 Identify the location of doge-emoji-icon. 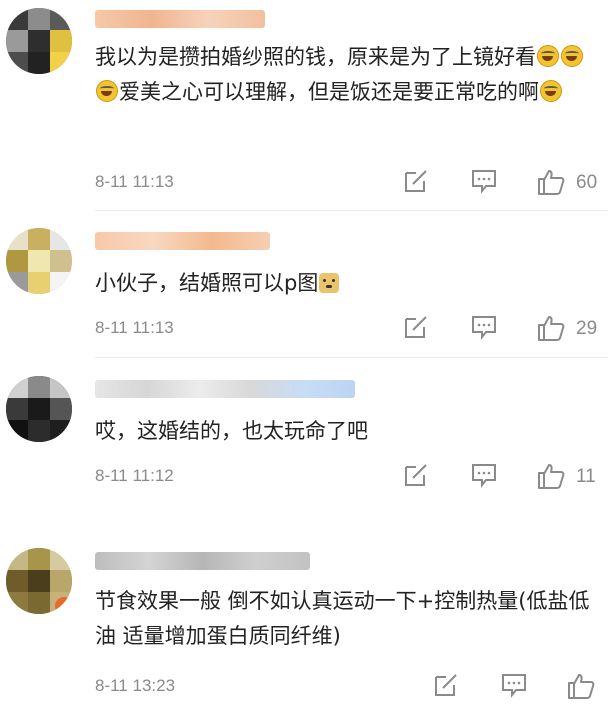
(329, 283).